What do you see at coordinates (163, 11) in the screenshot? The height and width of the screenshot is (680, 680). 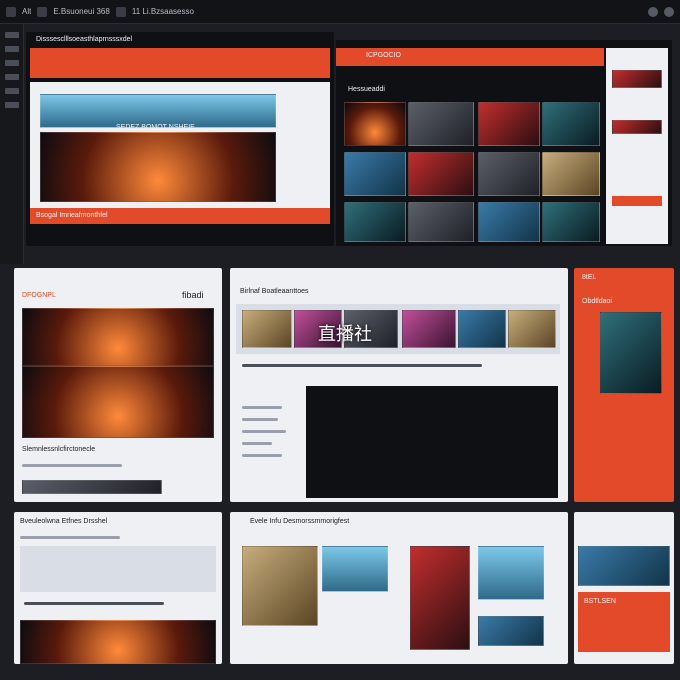 I see `tab-3: 11 Li.Bzsaasesso` at bounding box center [163, 11].